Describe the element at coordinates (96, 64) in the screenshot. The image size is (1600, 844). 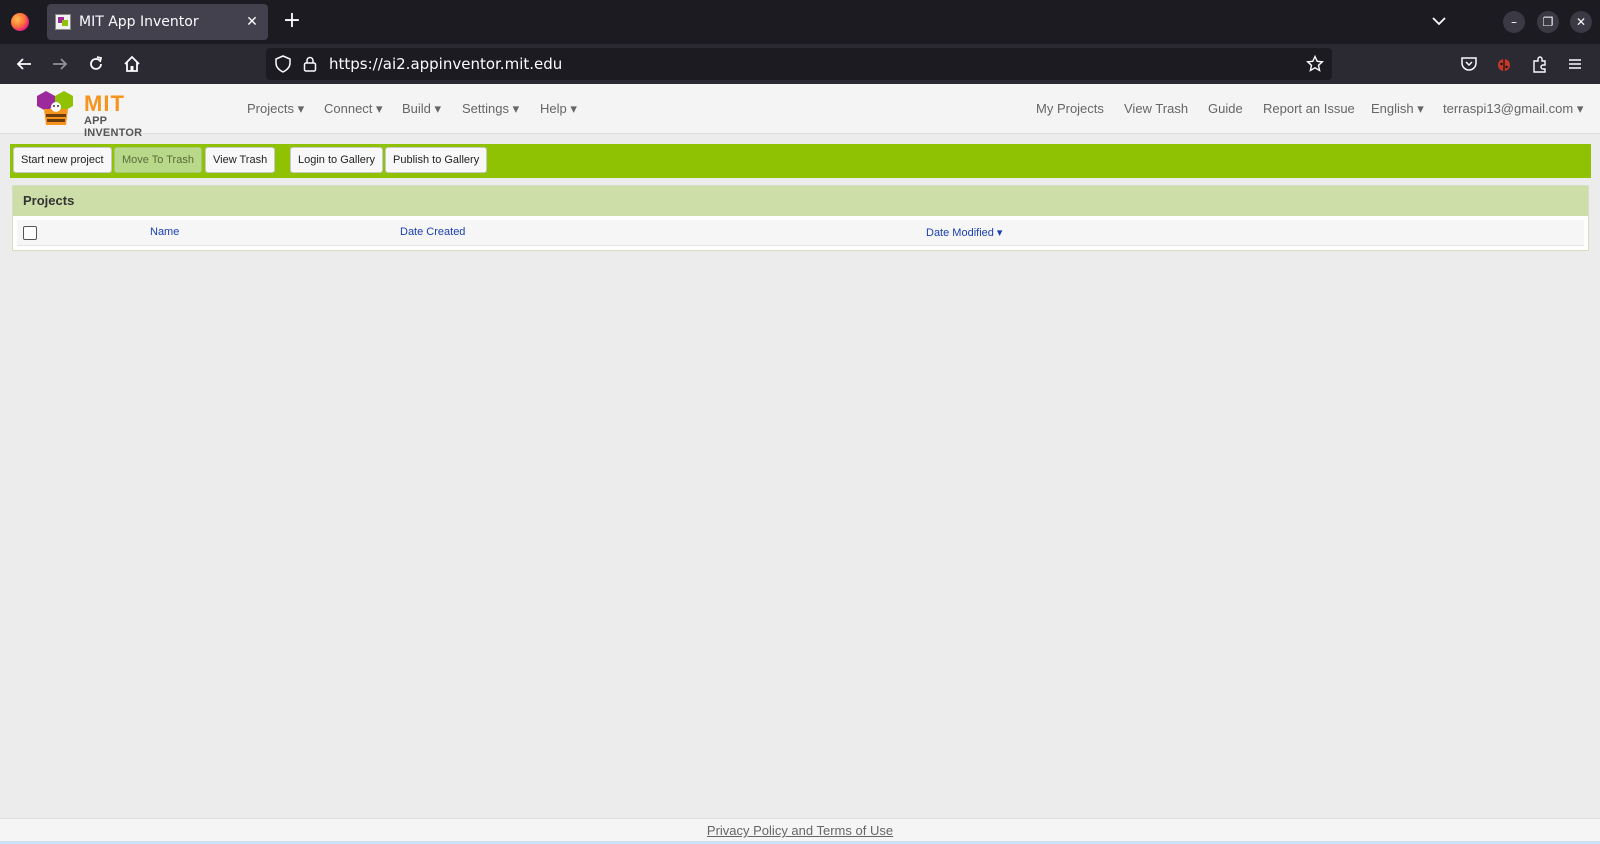
I see `reload-icon` at that location.